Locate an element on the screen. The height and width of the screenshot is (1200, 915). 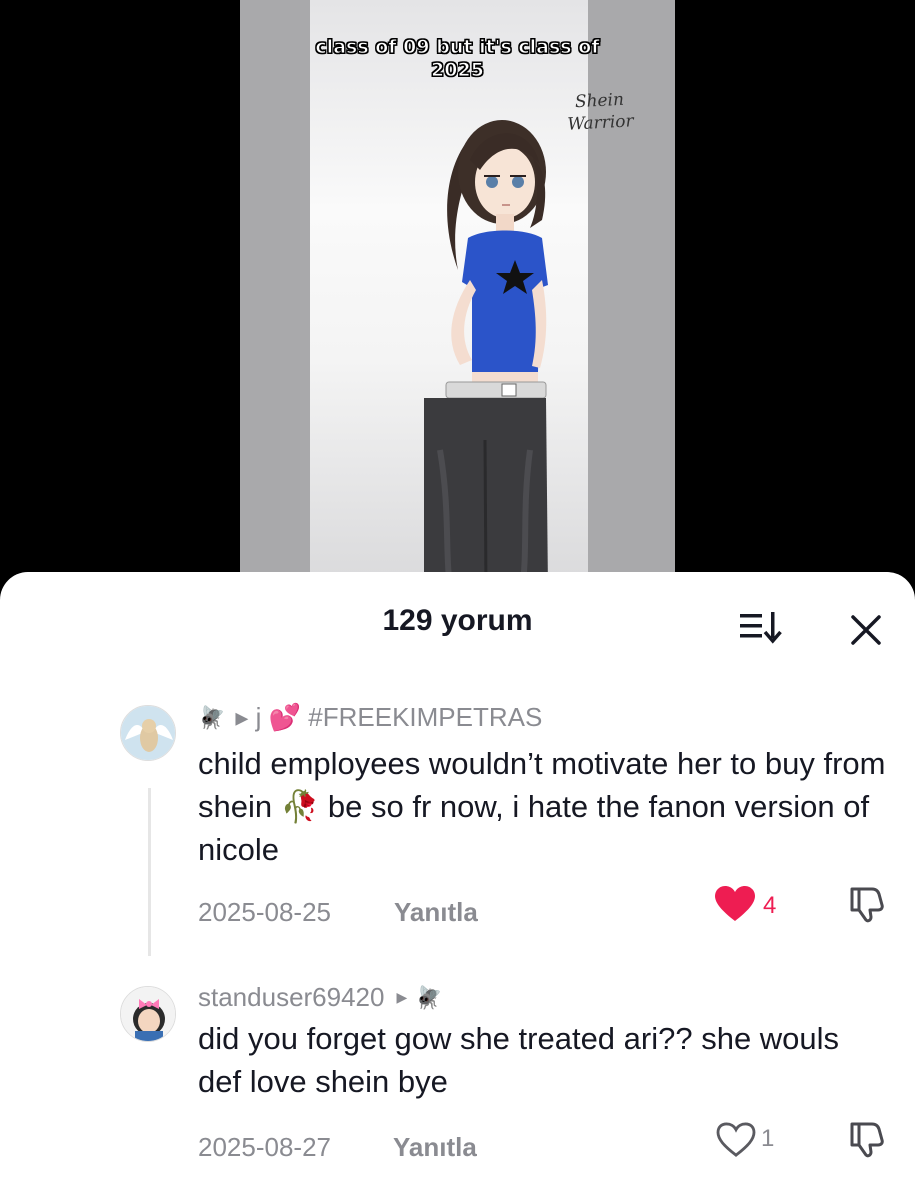
sort-button is located at coordinates (762, 628).